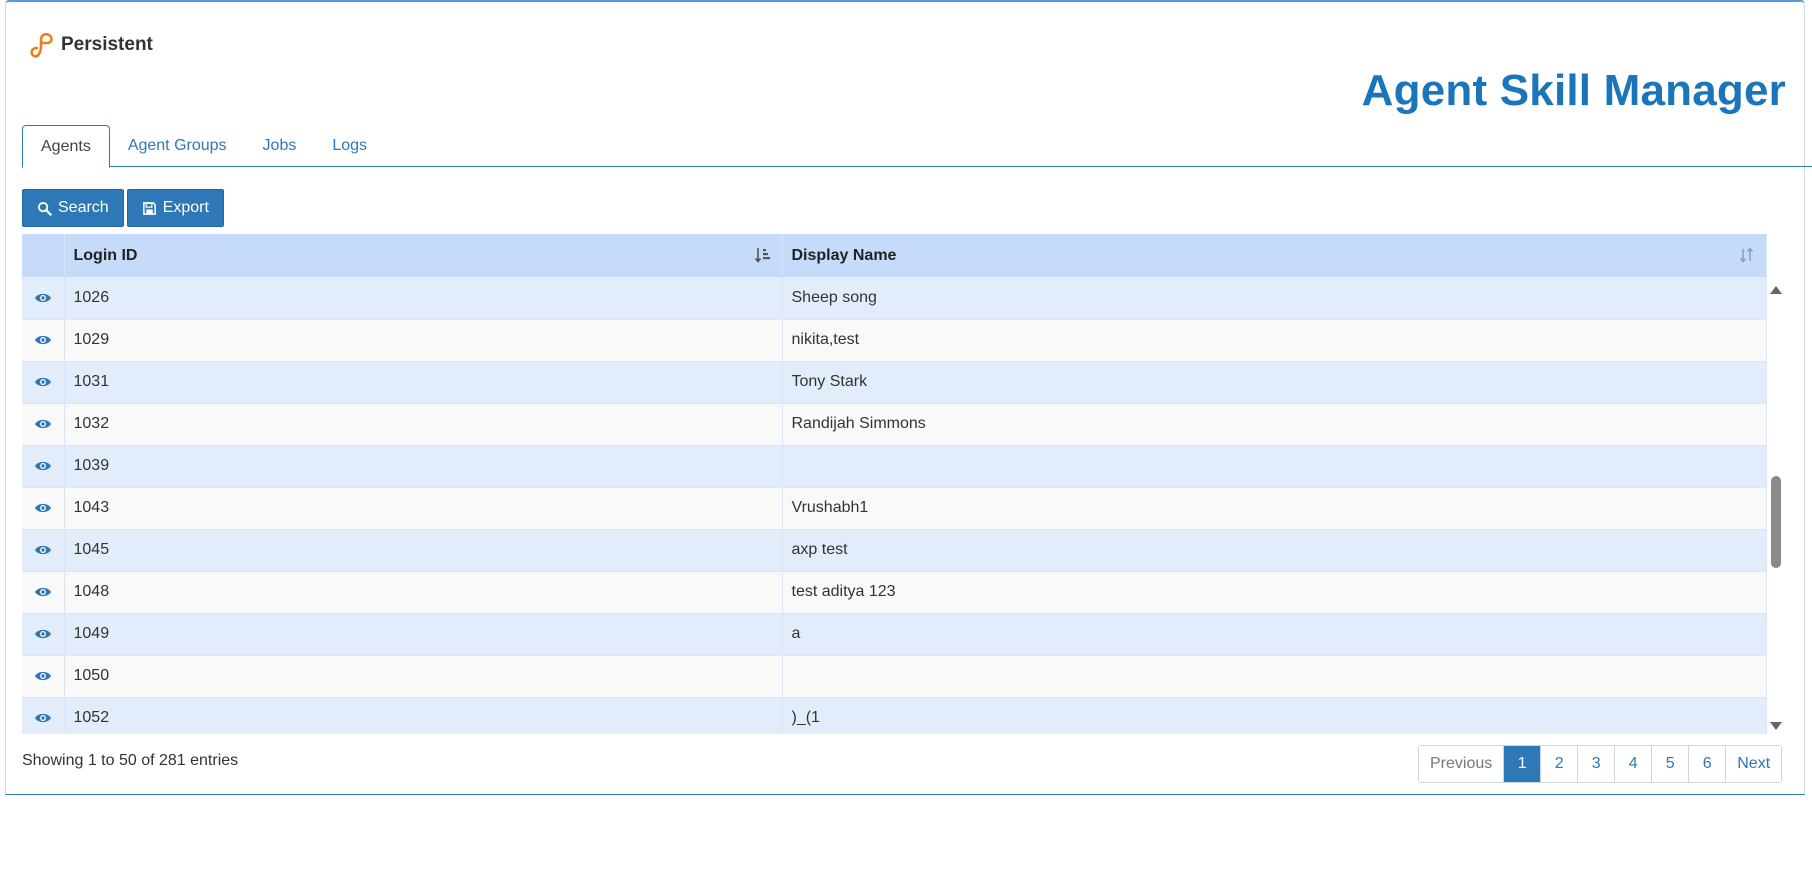 The width and height of the screenshot is (1812, 895). What do you see at coordinates (1634, 764) in the screenshot?
I see `page-button-4: 4` at bounding box center [1634, 764].